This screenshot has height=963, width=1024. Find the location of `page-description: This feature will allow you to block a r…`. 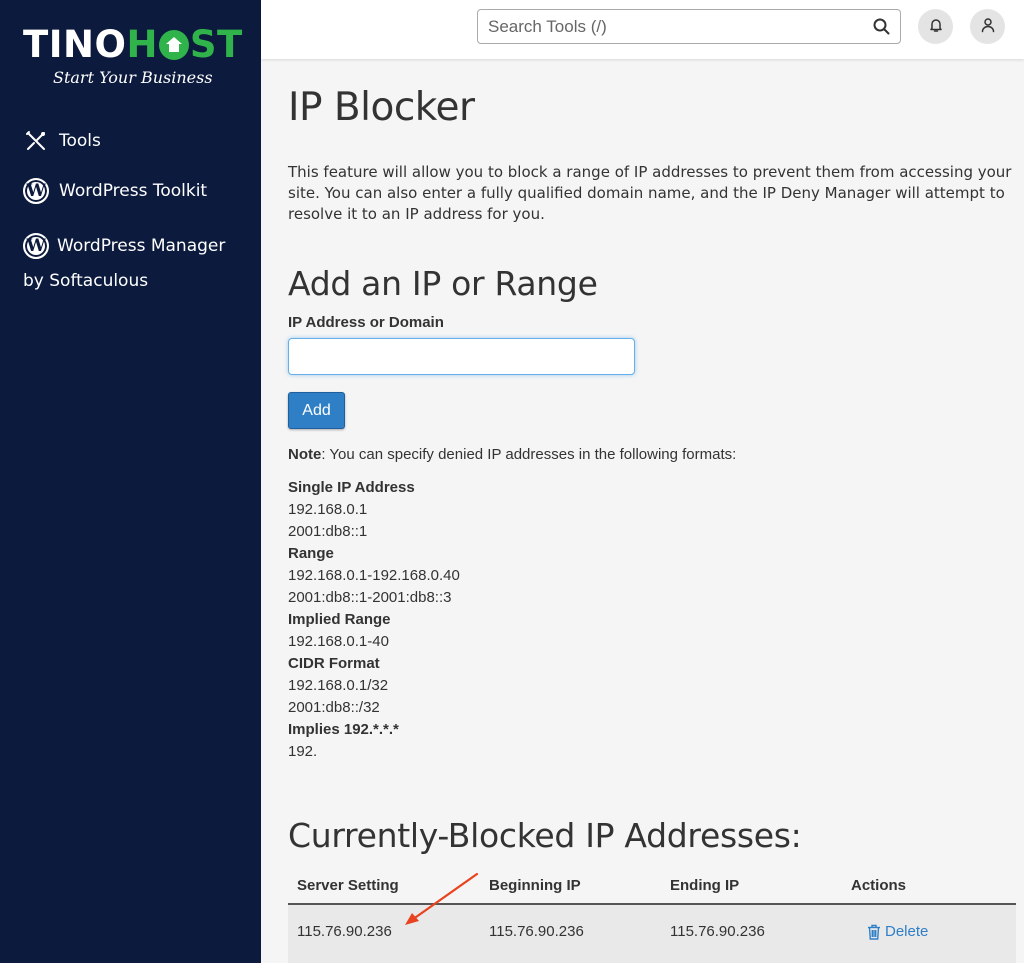

page-description: This feature will allow you to block a r… is located at coordinates (650, 193).